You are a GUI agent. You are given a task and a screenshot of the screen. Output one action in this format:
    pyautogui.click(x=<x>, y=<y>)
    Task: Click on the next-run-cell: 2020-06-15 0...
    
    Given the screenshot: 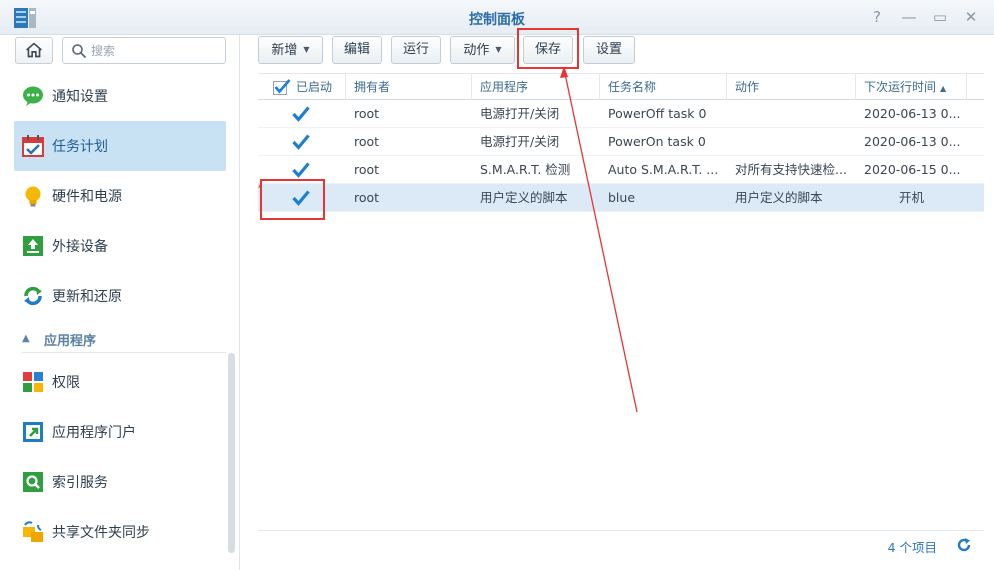 What is the action you would take?
    pyautogui.click(x=912, y=169)
    